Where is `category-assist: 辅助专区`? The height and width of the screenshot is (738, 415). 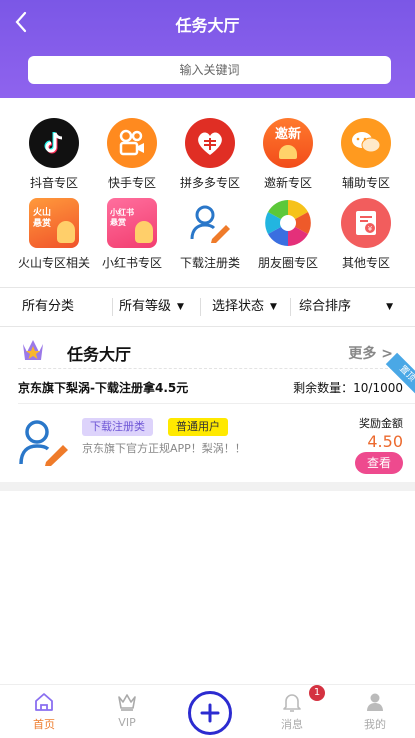 category-assist: 辅助专区 is located at coordinates (366, 154).